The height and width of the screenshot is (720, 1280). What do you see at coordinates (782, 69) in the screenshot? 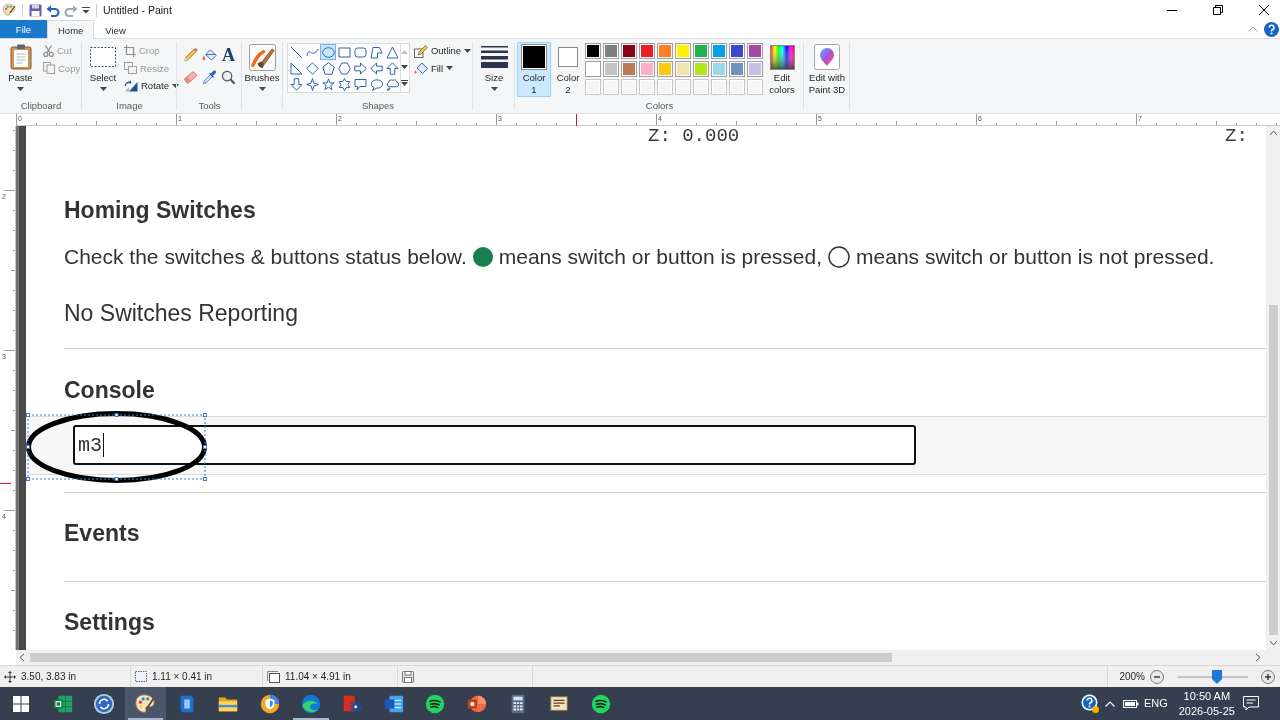
I see `edit-colors-button: Edit colors` at bounding box center [782, 69].